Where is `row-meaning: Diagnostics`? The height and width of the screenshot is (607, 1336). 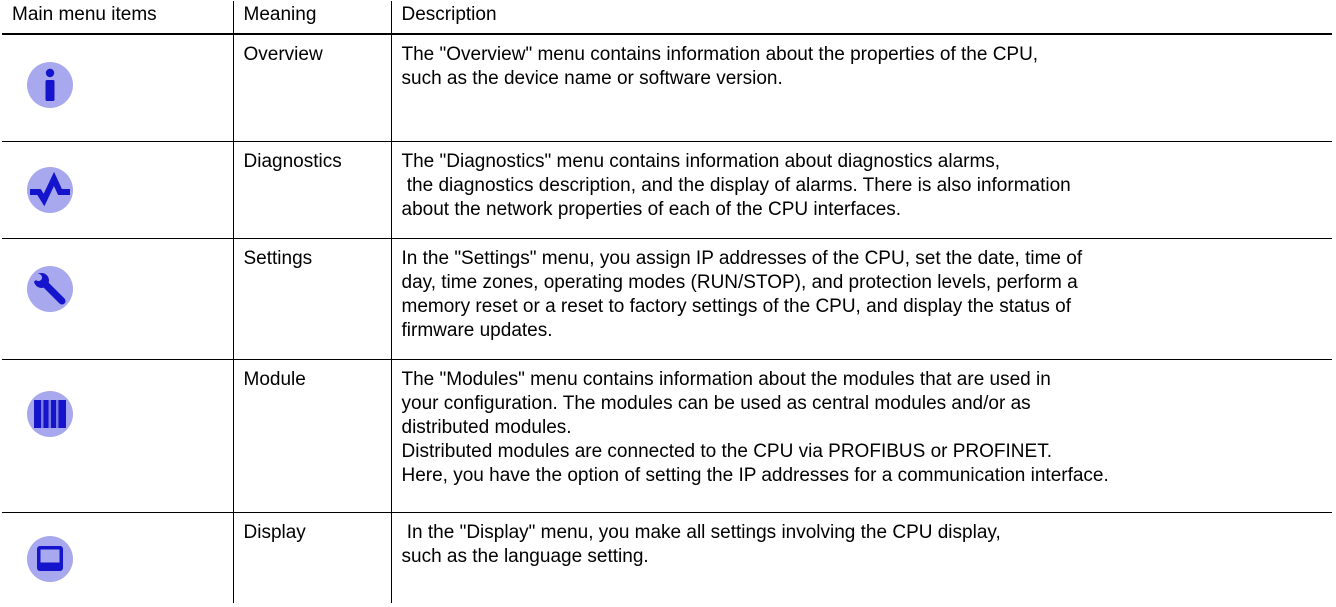 row-meaning: Diagnostics is located at coordinates (312, 189).